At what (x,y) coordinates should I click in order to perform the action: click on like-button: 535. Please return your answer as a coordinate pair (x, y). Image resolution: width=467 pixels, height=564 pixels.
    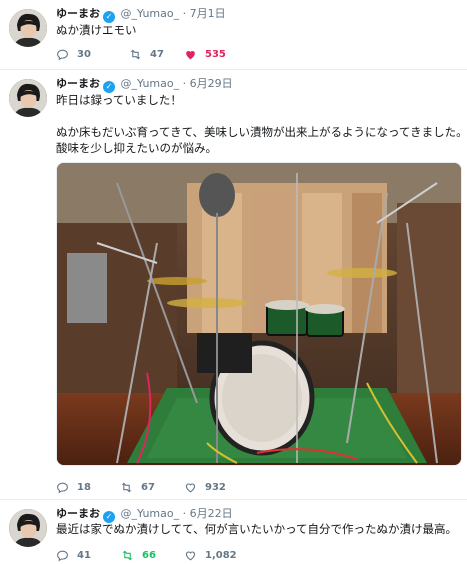
    Looking at the image, I should click on (205, 54).